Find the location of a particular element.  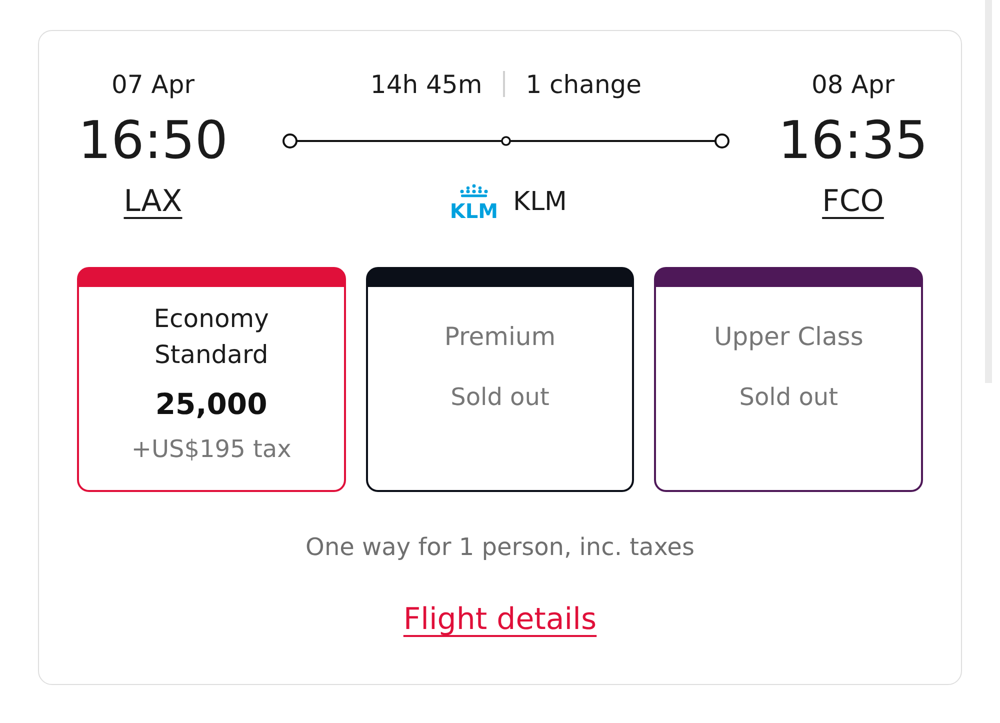

points-price: 25,000 is located at coordinates (211, 404).